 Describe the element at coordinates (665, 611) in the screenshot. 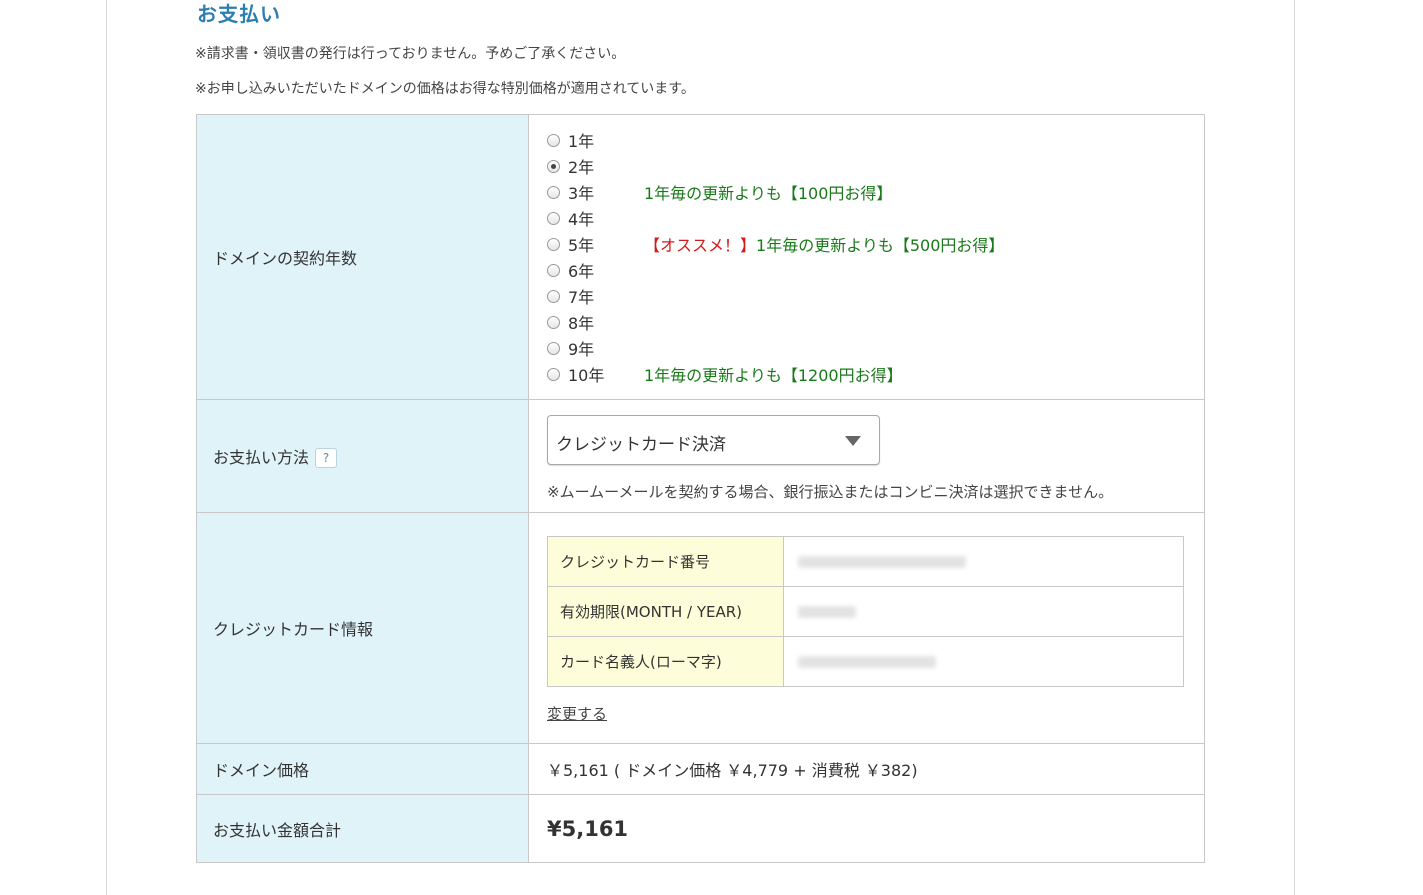

I see `card-expiry-label: 有効期限(MONTH / YEAR)` at that location.